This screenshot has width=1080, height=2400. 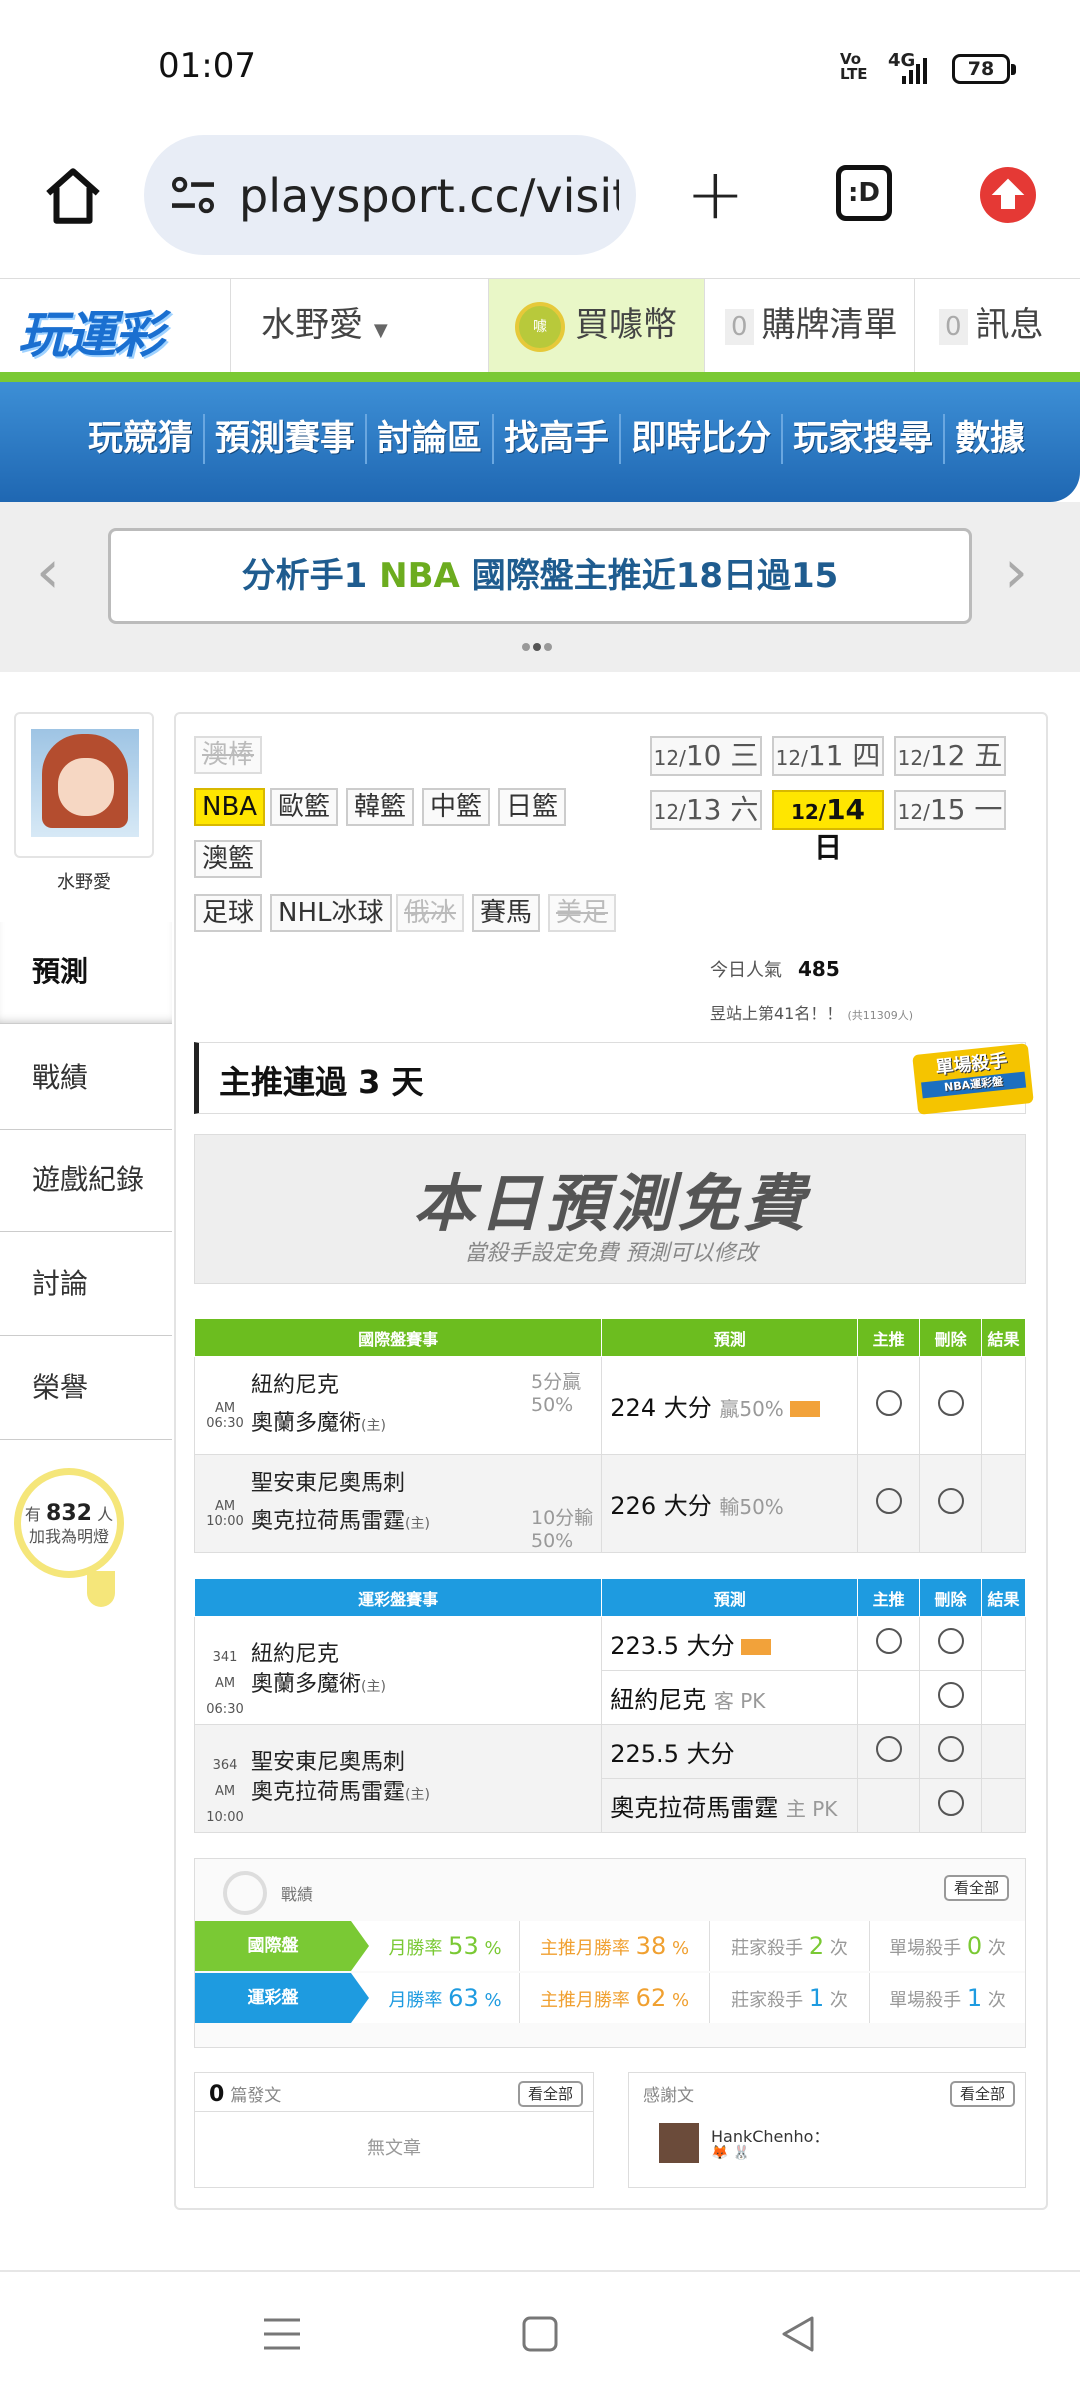 I want to click on main-win-rate: 主推月勝率 38 %, so click(x=614, y=1946).